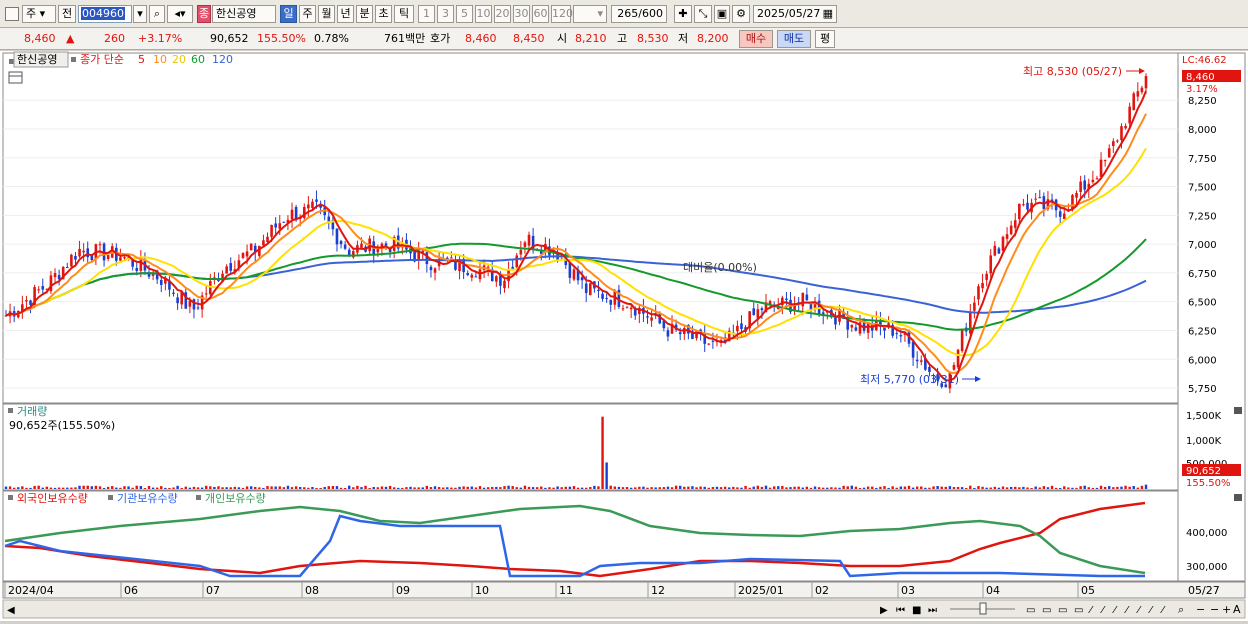 The width and height of the screenshot is (1248, 624). What do you see at coordinates (562, 14) in the screenshot?
I see `minute-120: 120` at bounding box center [562, 14].